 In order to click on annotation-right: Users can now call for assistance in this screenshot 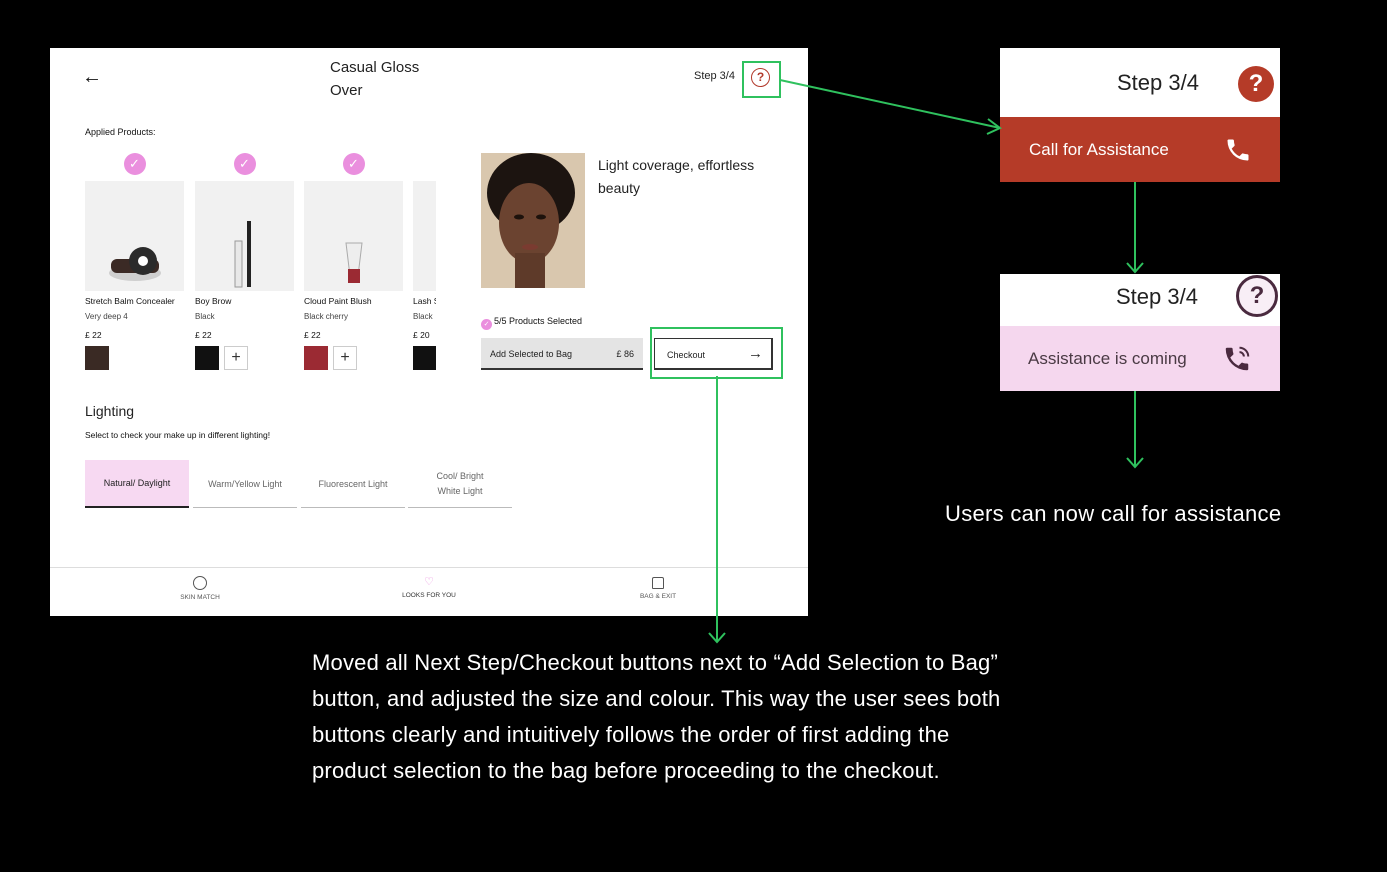, I will do `click(1113, 513)`.